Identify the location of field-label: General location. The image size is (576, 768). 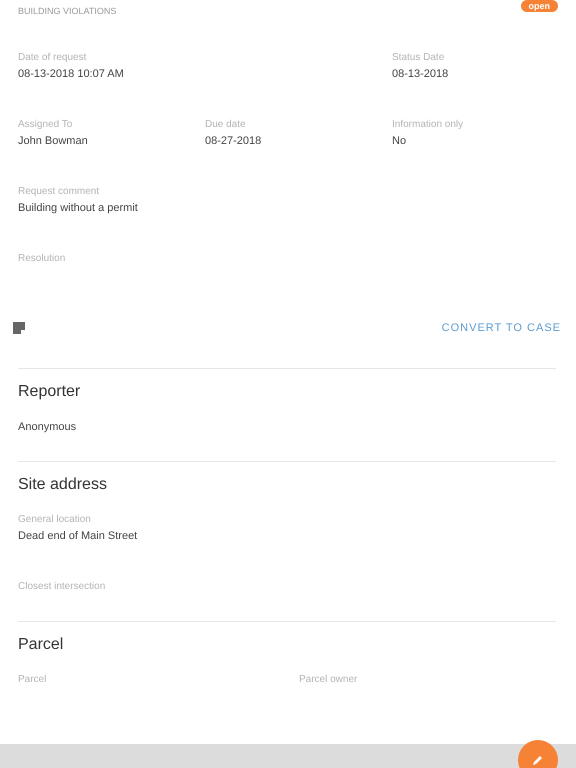
(55, 519).